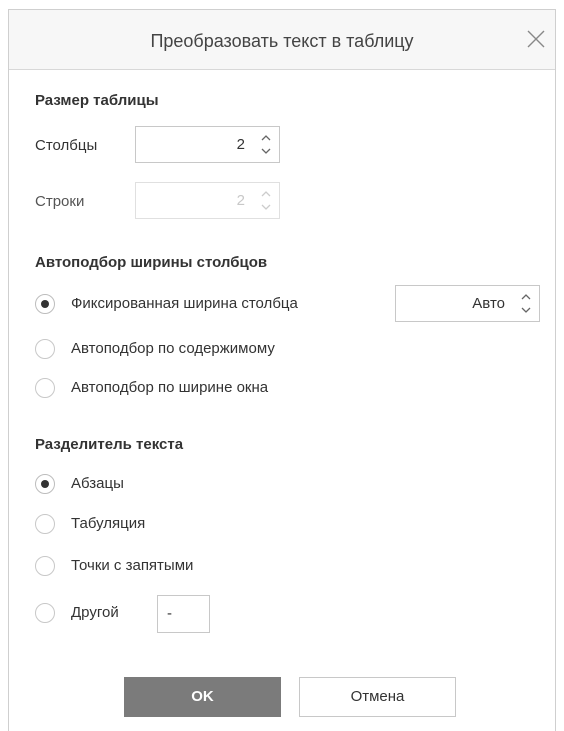 This screenshot has width=564, height=731. I want to click on radio-tabs: Табуляция, so click(135, 526).